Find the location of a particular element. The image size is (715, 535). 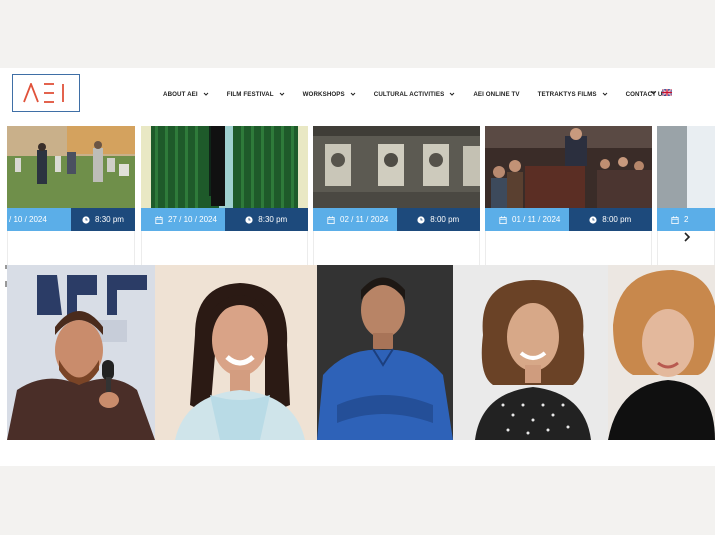

event-card: 01 / 11 / 2024 8:00 pm is located at coordinates (568, 196).